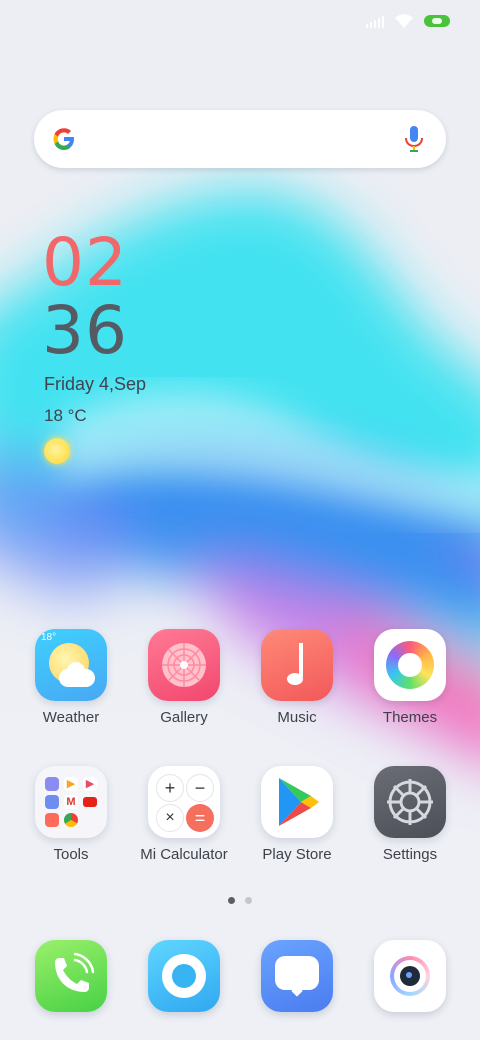 The image size is (480, 1040). What do you see at coordinates (414, 139) in the screenshot?
I see `microphone-icon` at bounding box center [414, 139].